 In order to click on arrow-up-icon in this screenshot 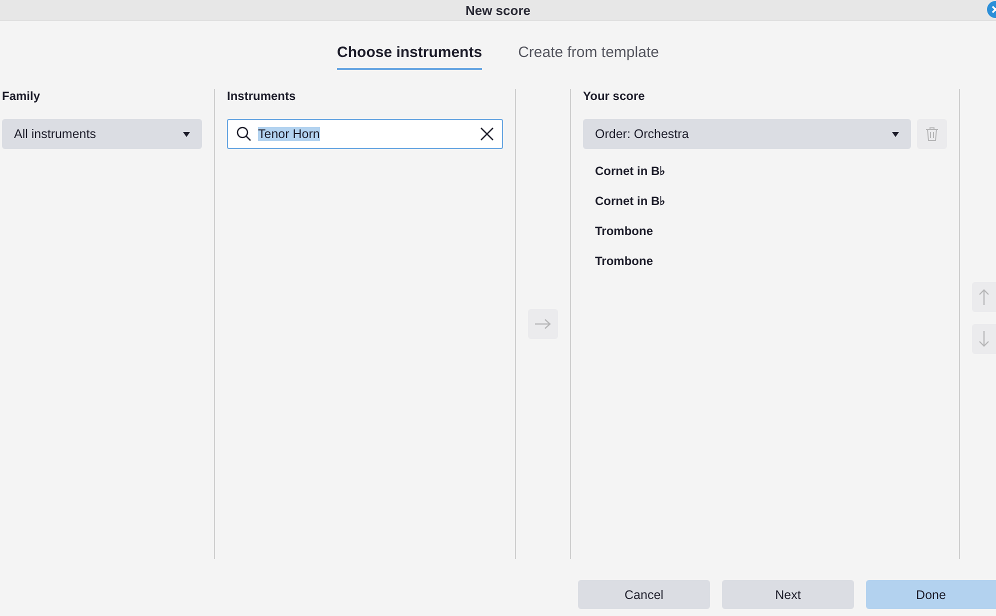, I will do `click(984, 297)`.